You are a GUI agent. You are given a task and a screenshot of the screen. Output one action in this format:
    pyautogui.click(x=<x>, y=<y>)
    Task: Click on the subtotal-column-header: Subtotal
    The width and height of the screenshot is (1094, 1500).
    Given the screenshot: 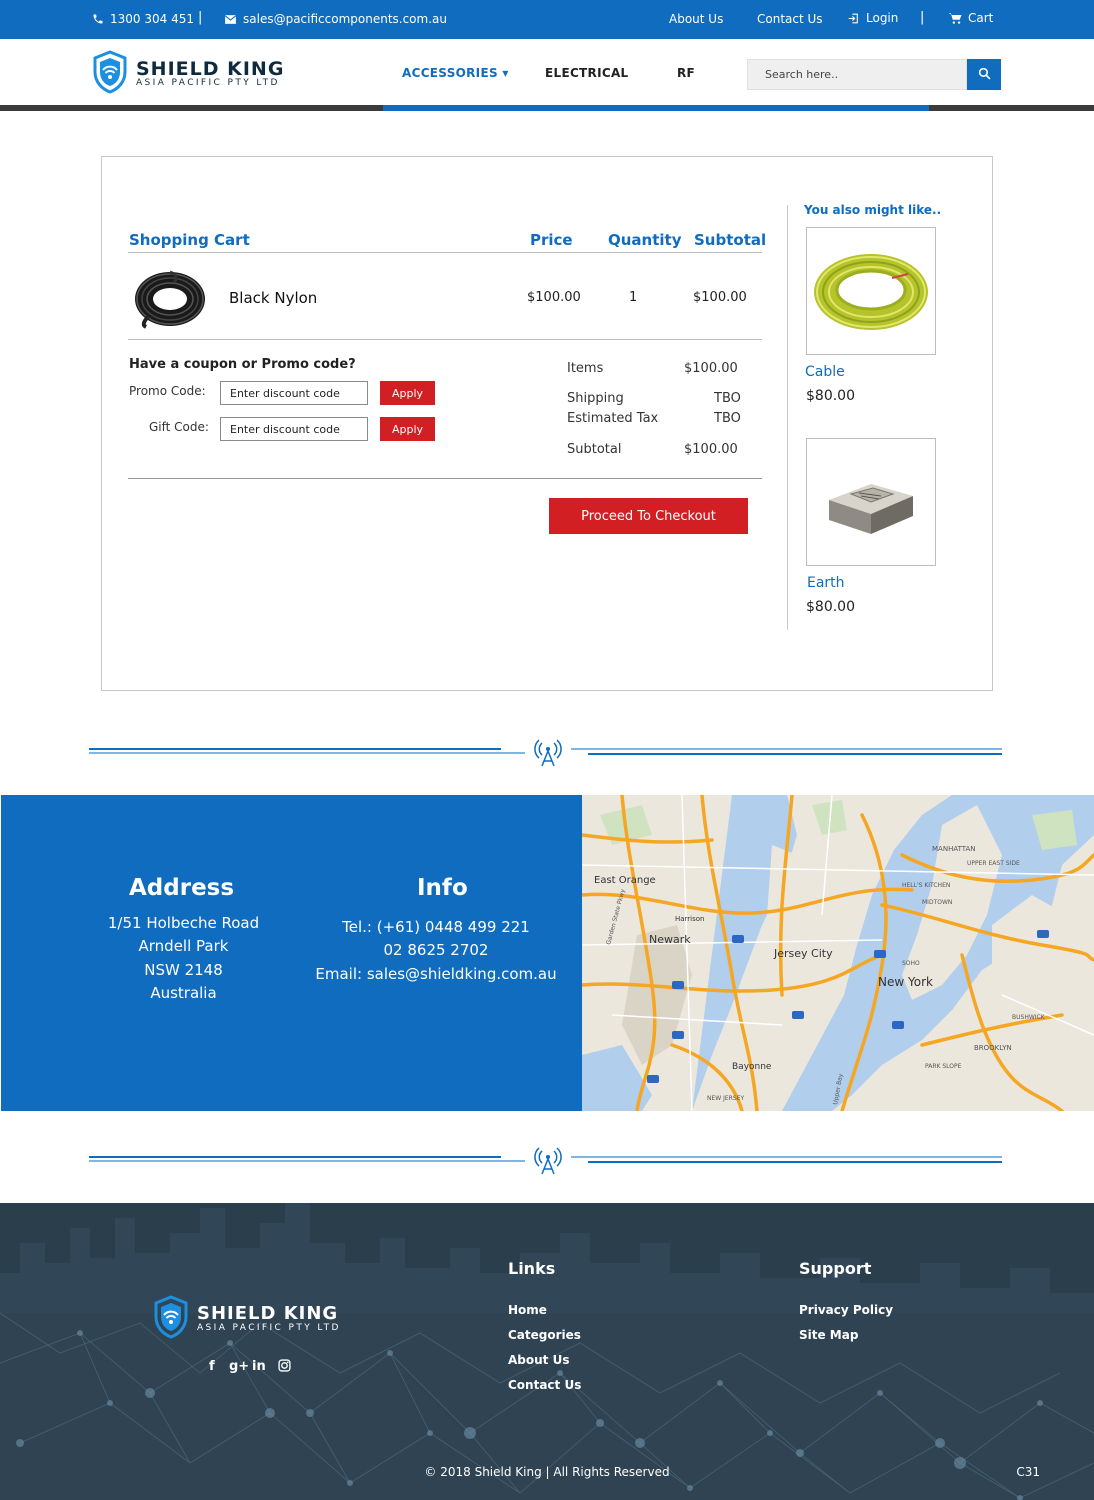 What is the action you would take?
    pyautogui.click(x=730, y=240)
    